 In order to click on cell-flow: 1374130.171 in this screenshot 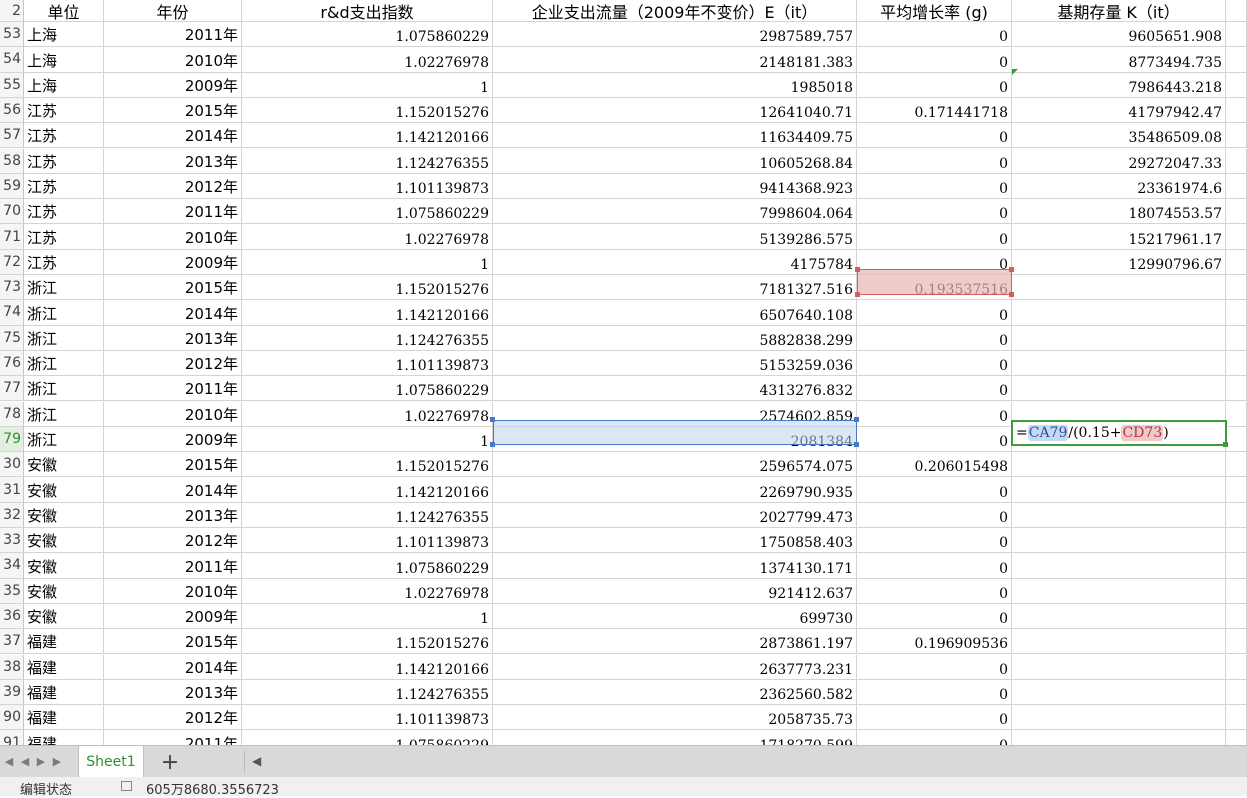, I will do `click(675, 566)`.